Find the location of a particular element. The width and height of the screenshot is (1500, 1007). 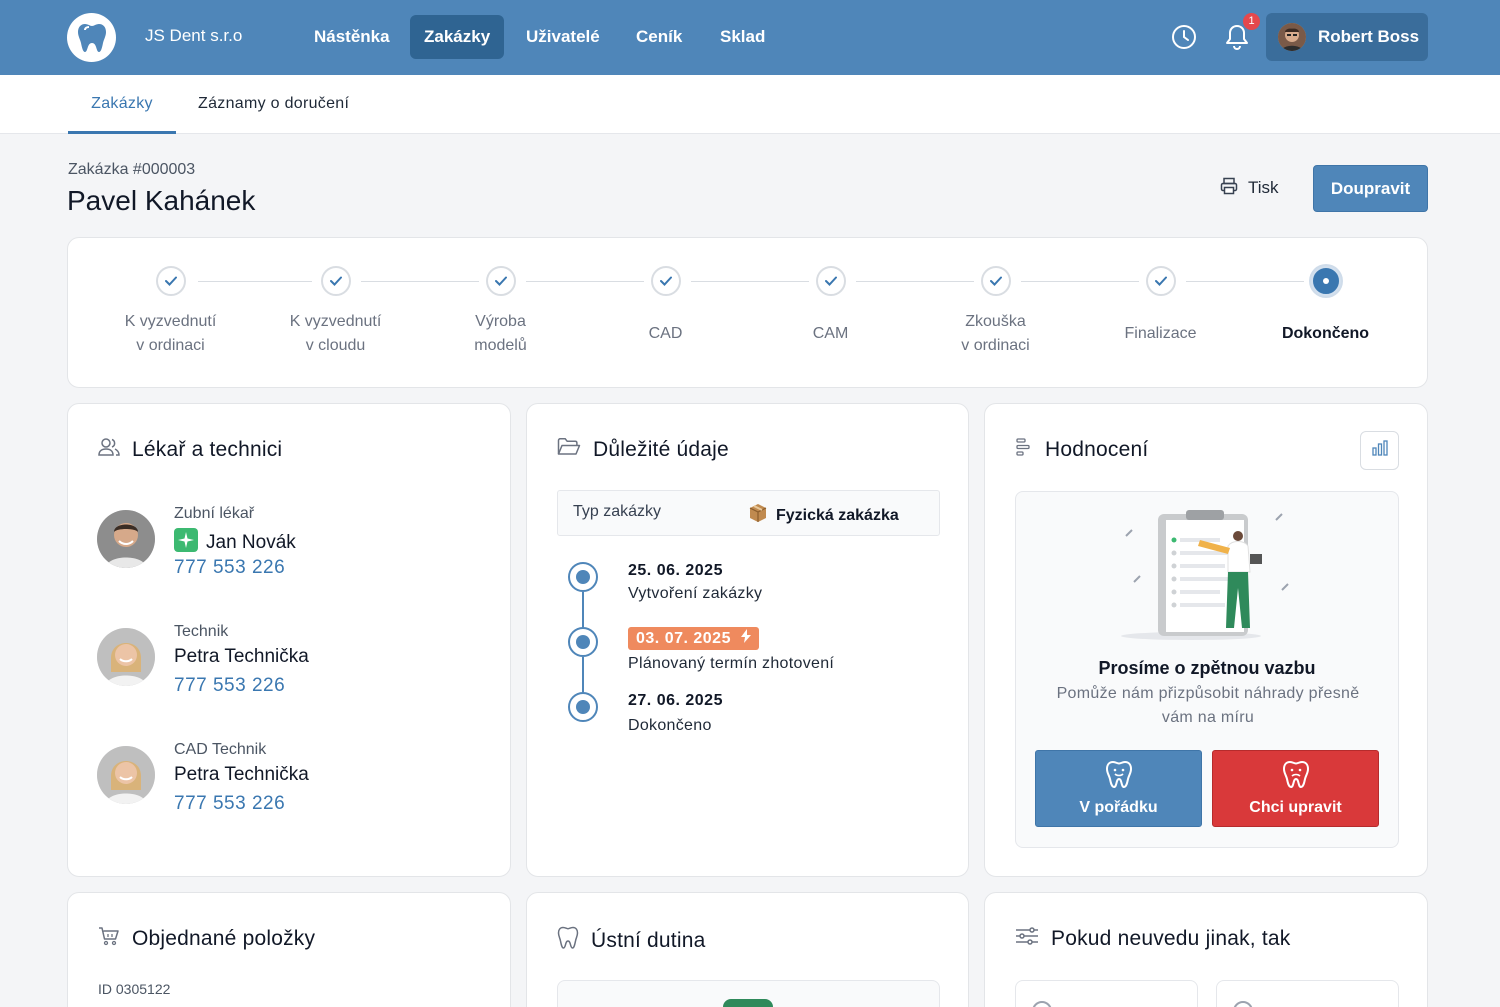

step-label: Finalizace is located at coordinates (1160, 333).